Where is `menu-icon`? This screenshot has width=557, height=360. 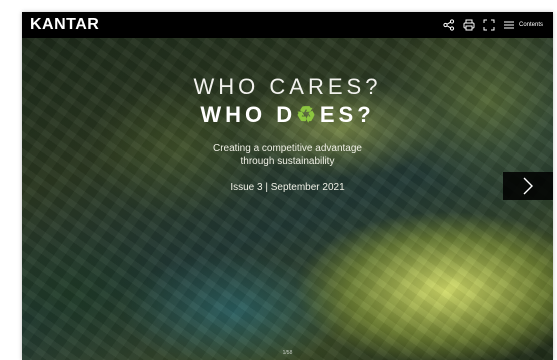
menu-icon is located at coordinates (509, 25).